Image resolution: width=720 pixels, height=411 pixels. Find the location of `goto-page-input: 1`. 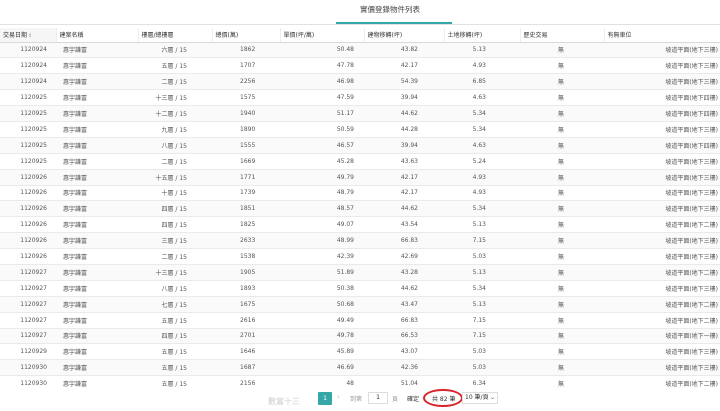

goto-page-input: 1 is located at coordinates (378, 398).